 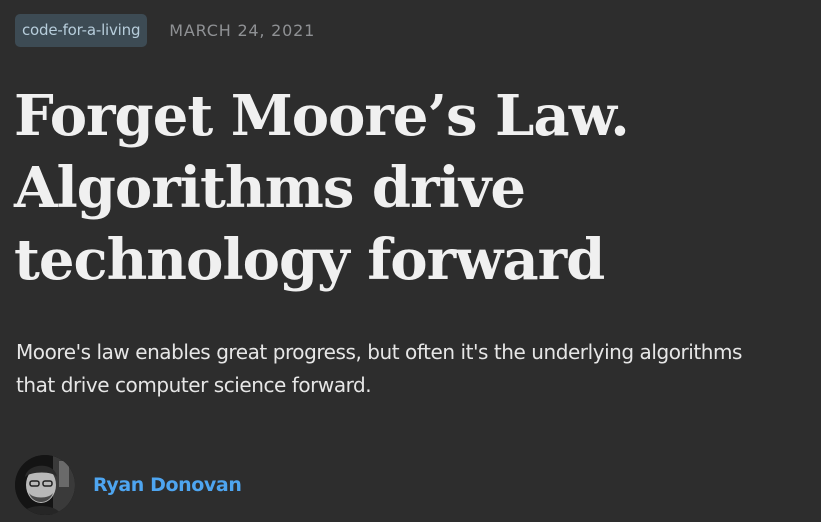 What do you see at coordinates (194, 385) in the screenshot?
I see `subtitle-line: that drive computer science forward.` at bounding box center [194, 385].